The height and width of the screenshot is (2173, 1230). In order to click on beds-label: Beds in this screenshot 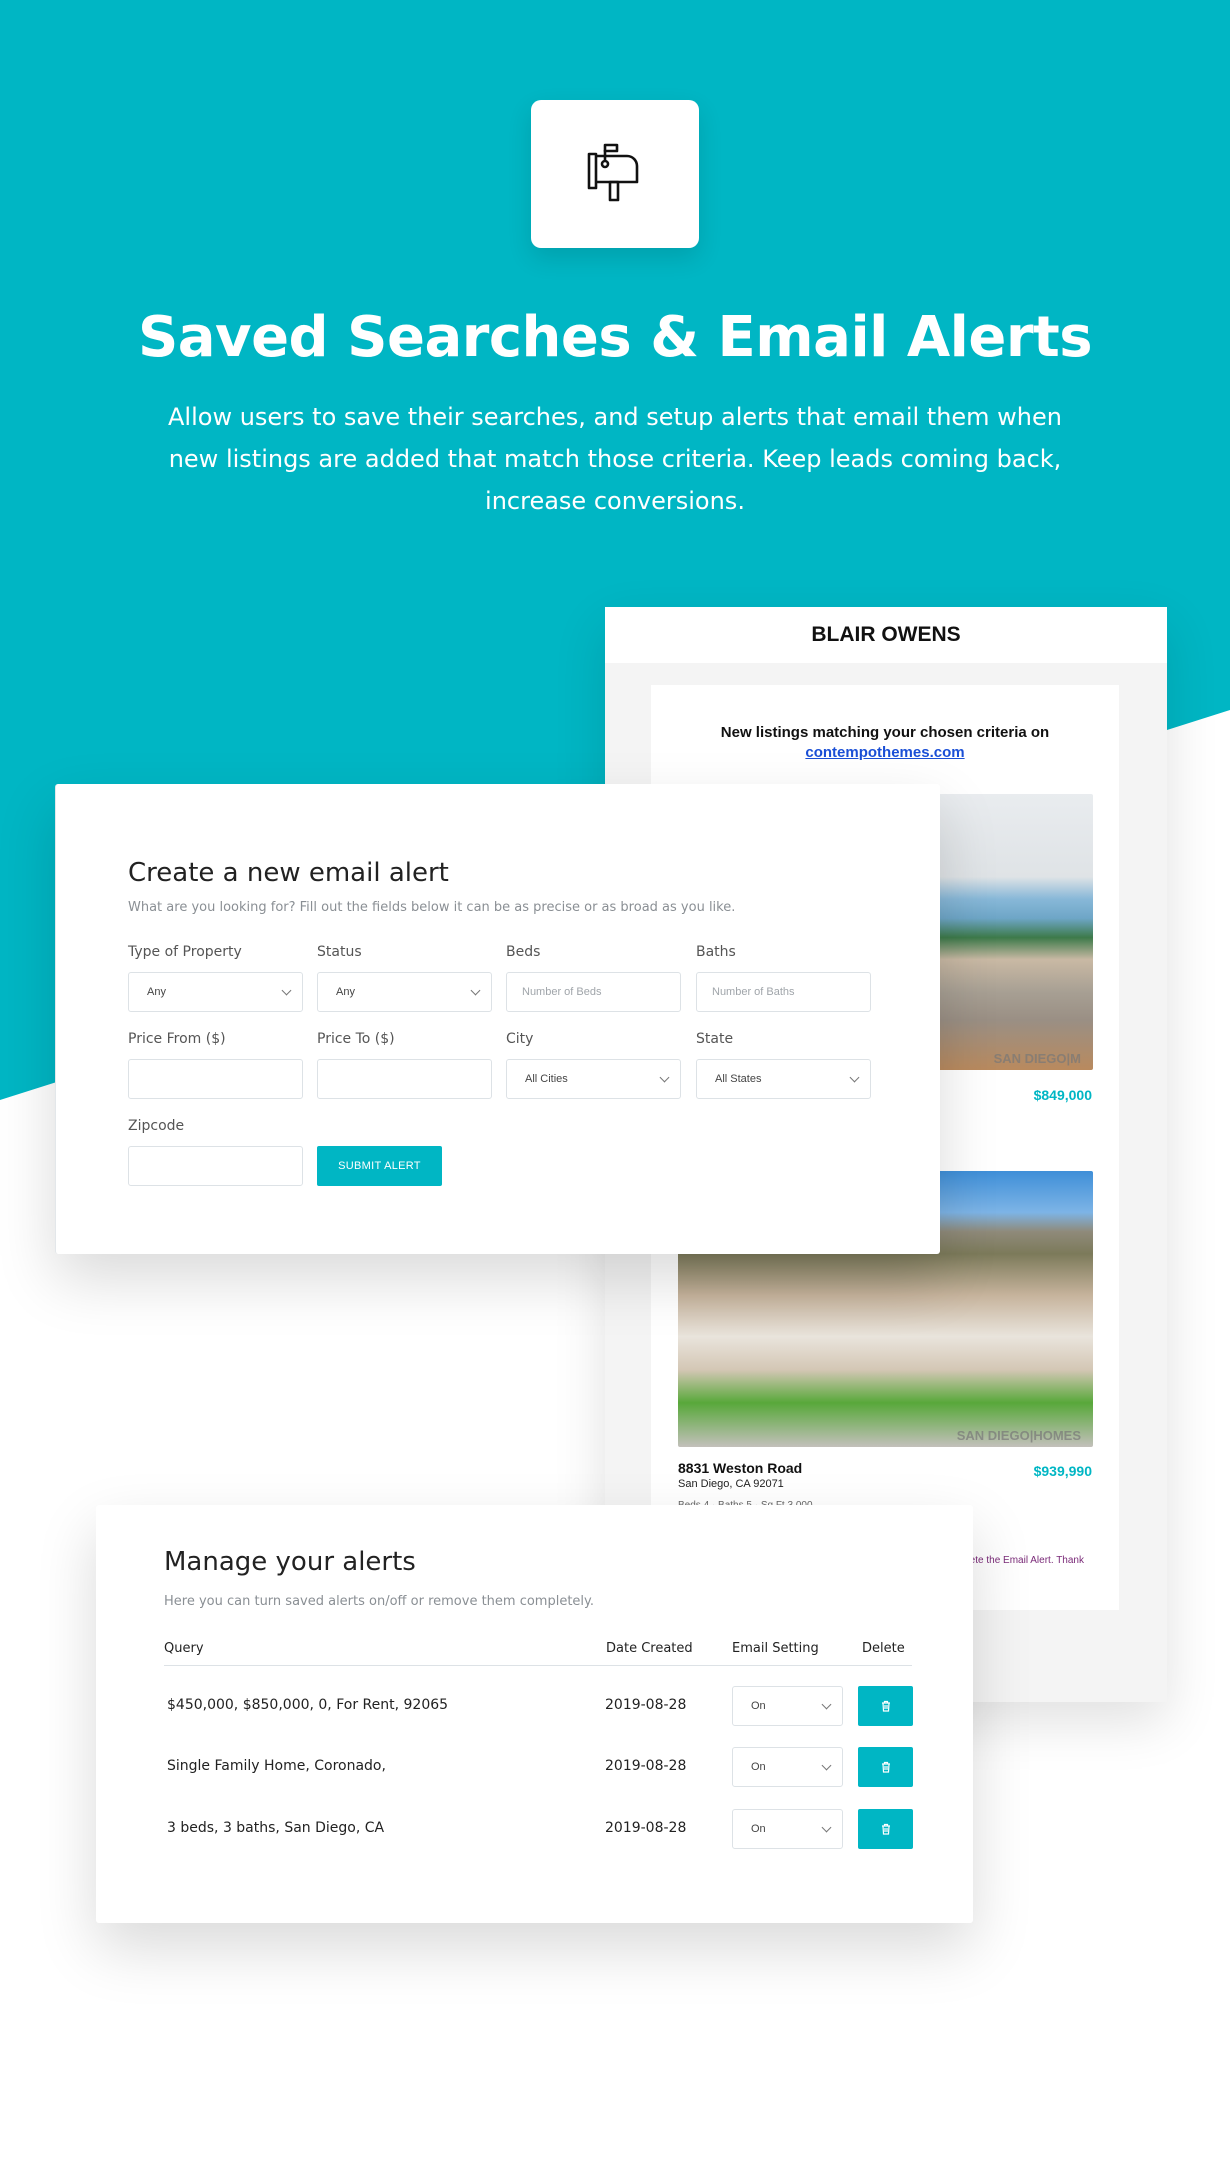, I will do `click(523, 952)`.